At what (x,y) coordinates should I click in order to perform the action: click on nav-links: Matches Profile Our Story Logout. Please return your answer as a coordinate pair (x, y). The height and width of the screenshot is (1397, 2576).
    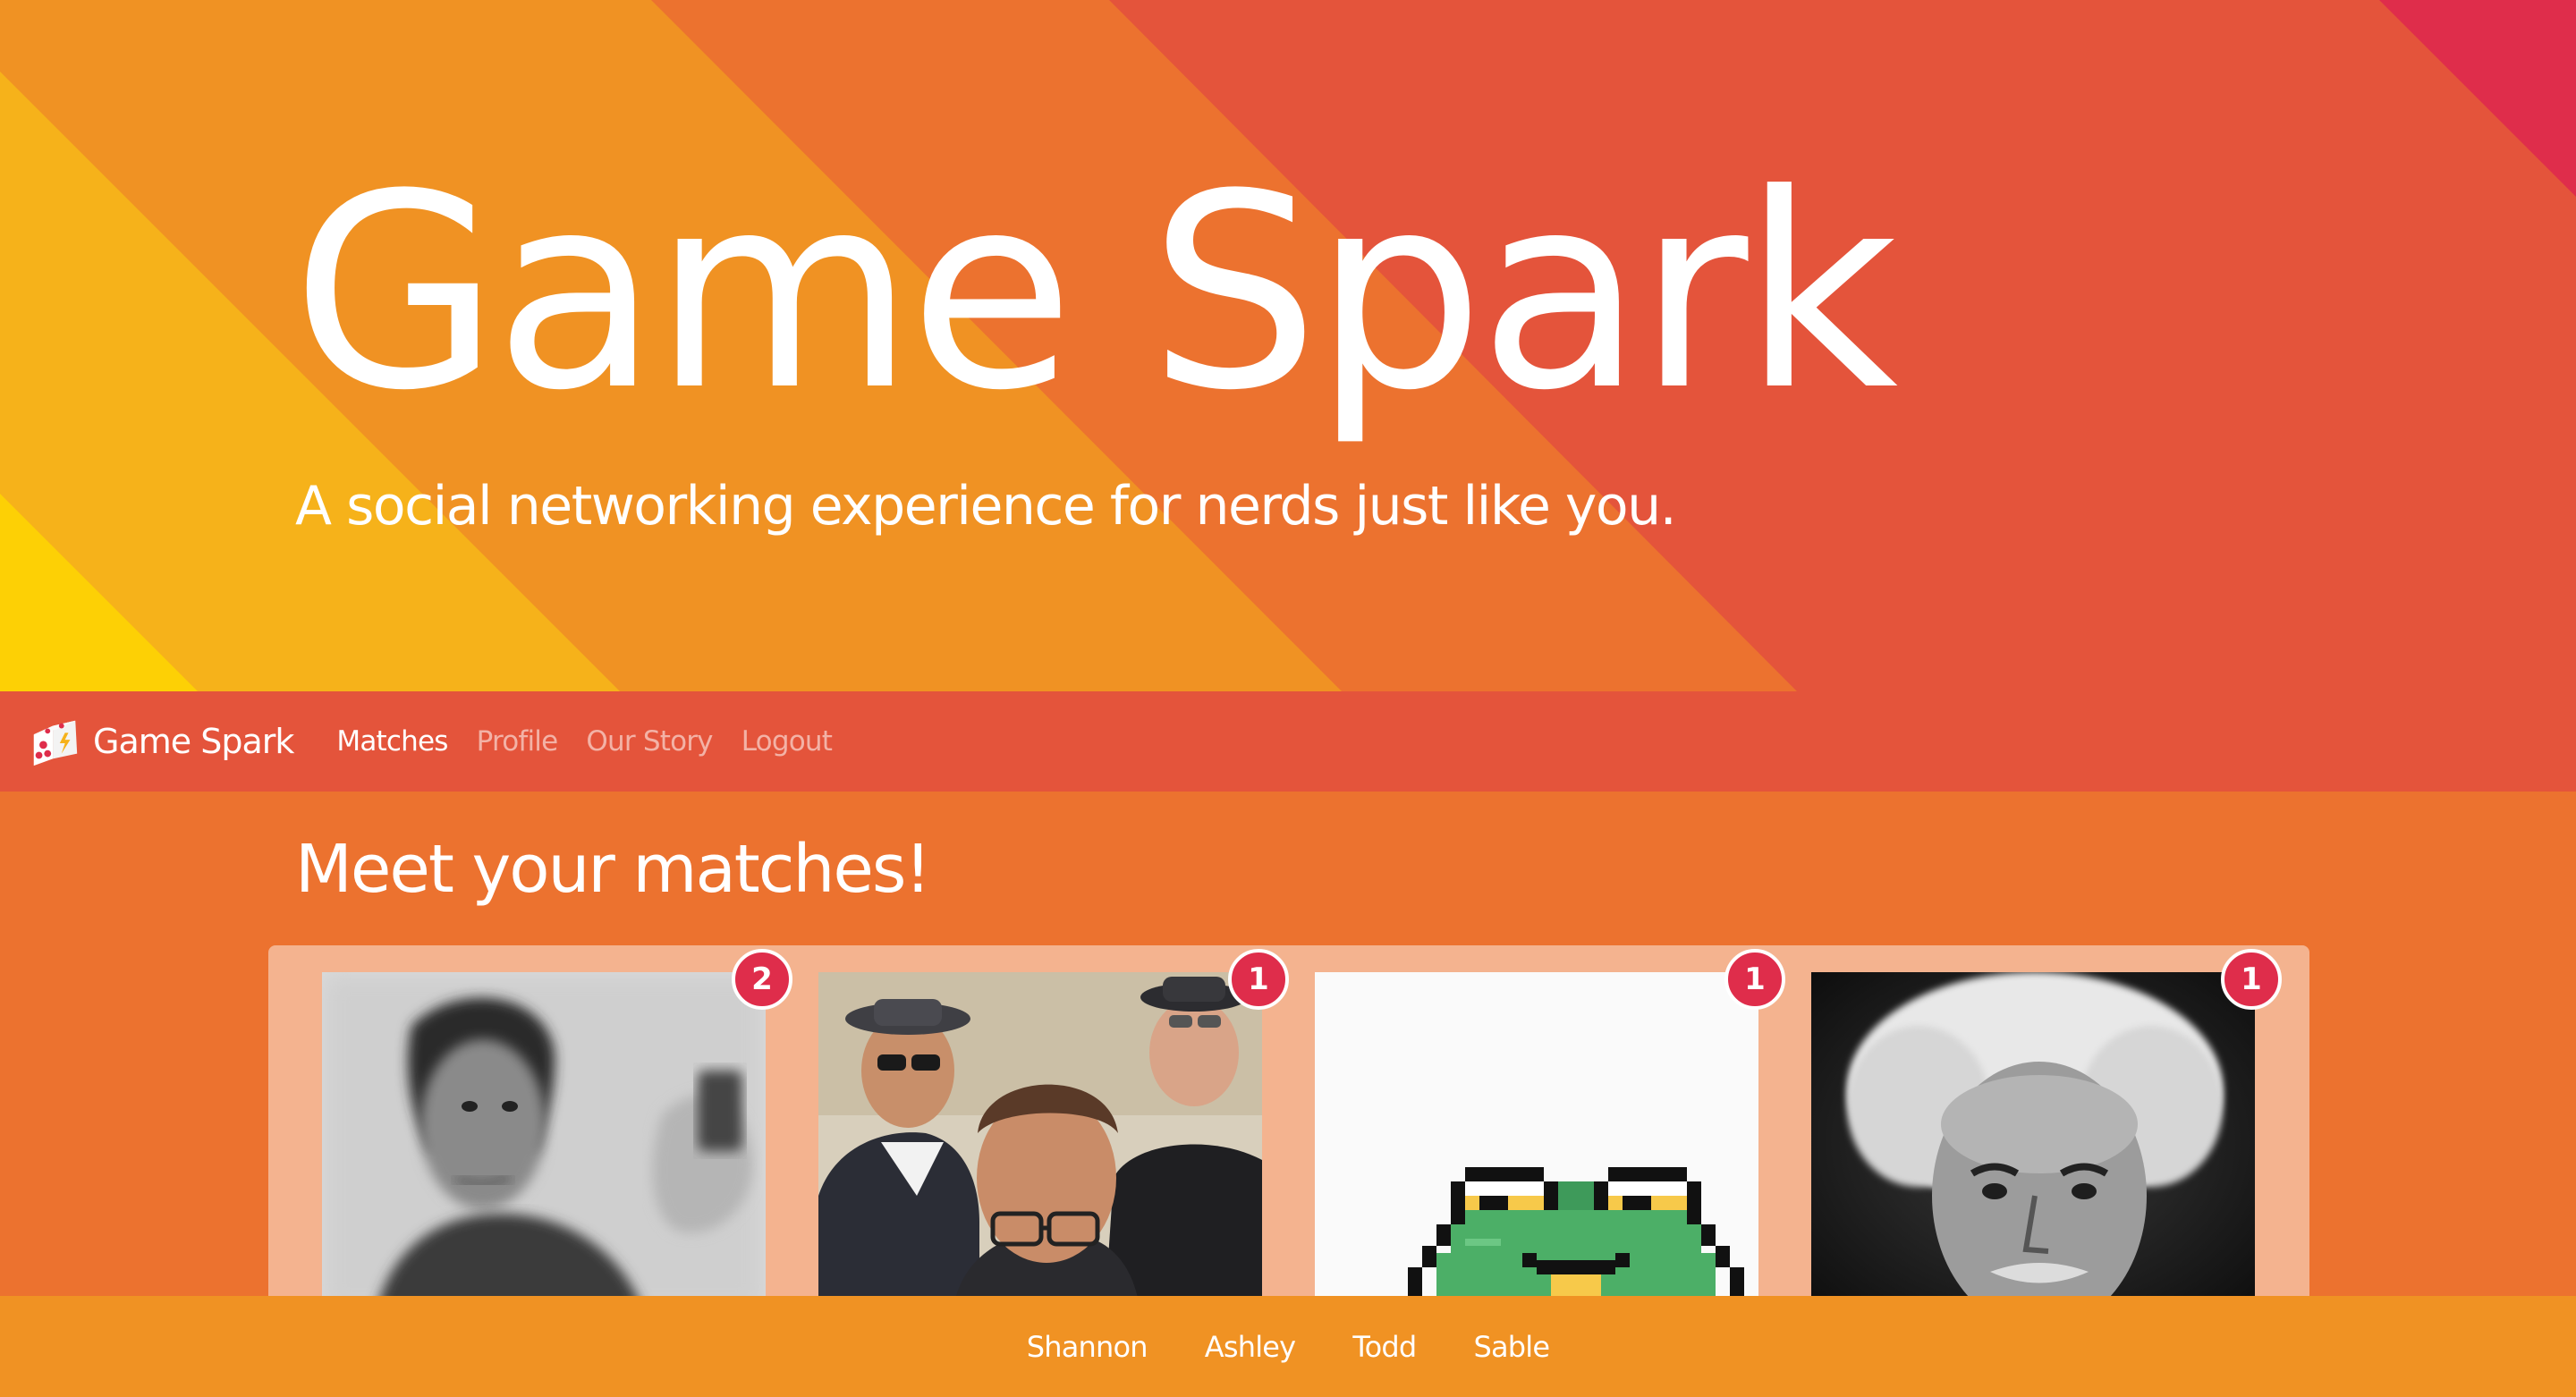
    Looking at the image, I should click on (598, 741).